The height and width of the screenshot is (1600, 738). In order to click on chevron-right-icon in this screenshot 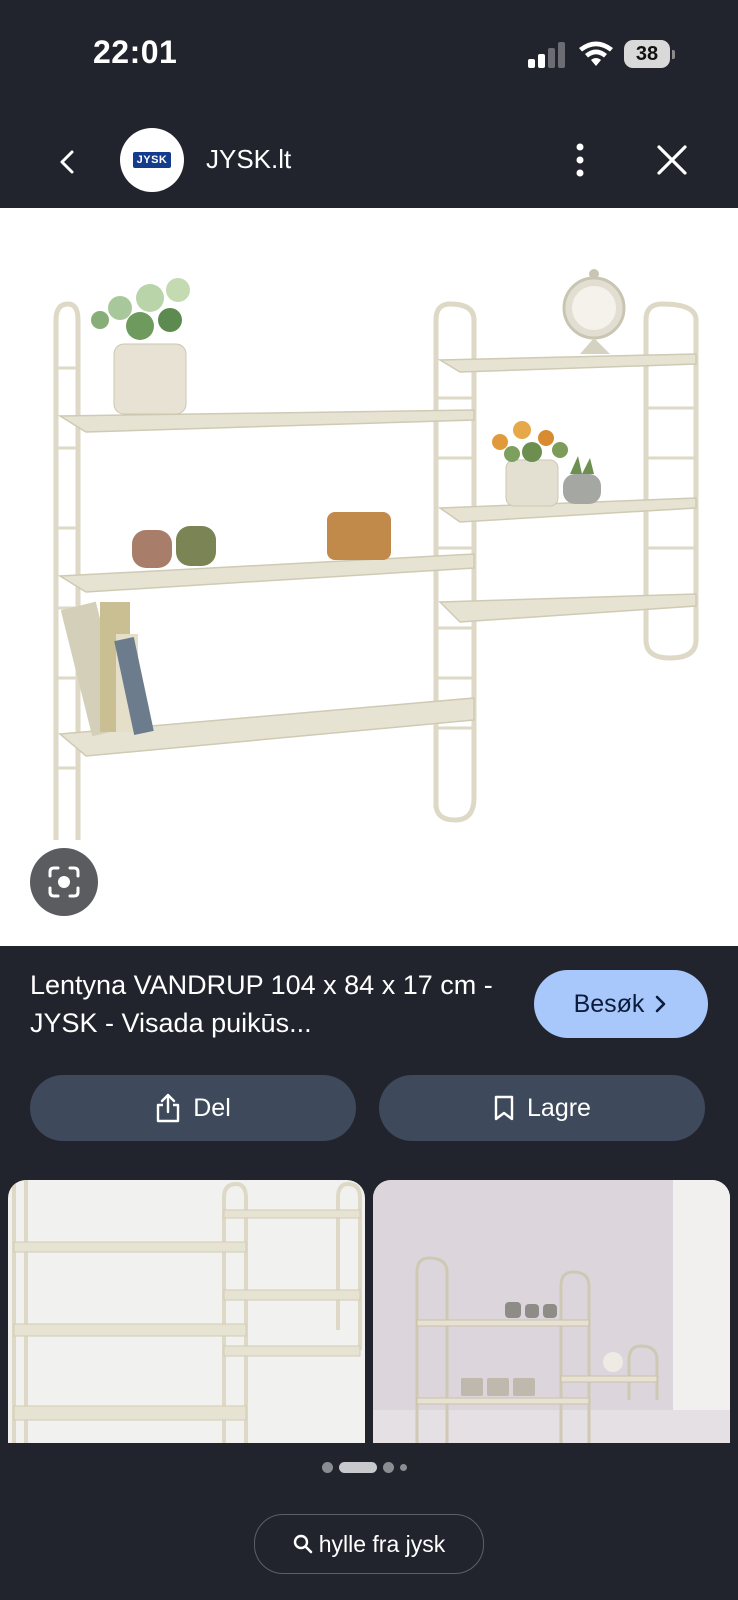, I will do `click(661, 1004)`.